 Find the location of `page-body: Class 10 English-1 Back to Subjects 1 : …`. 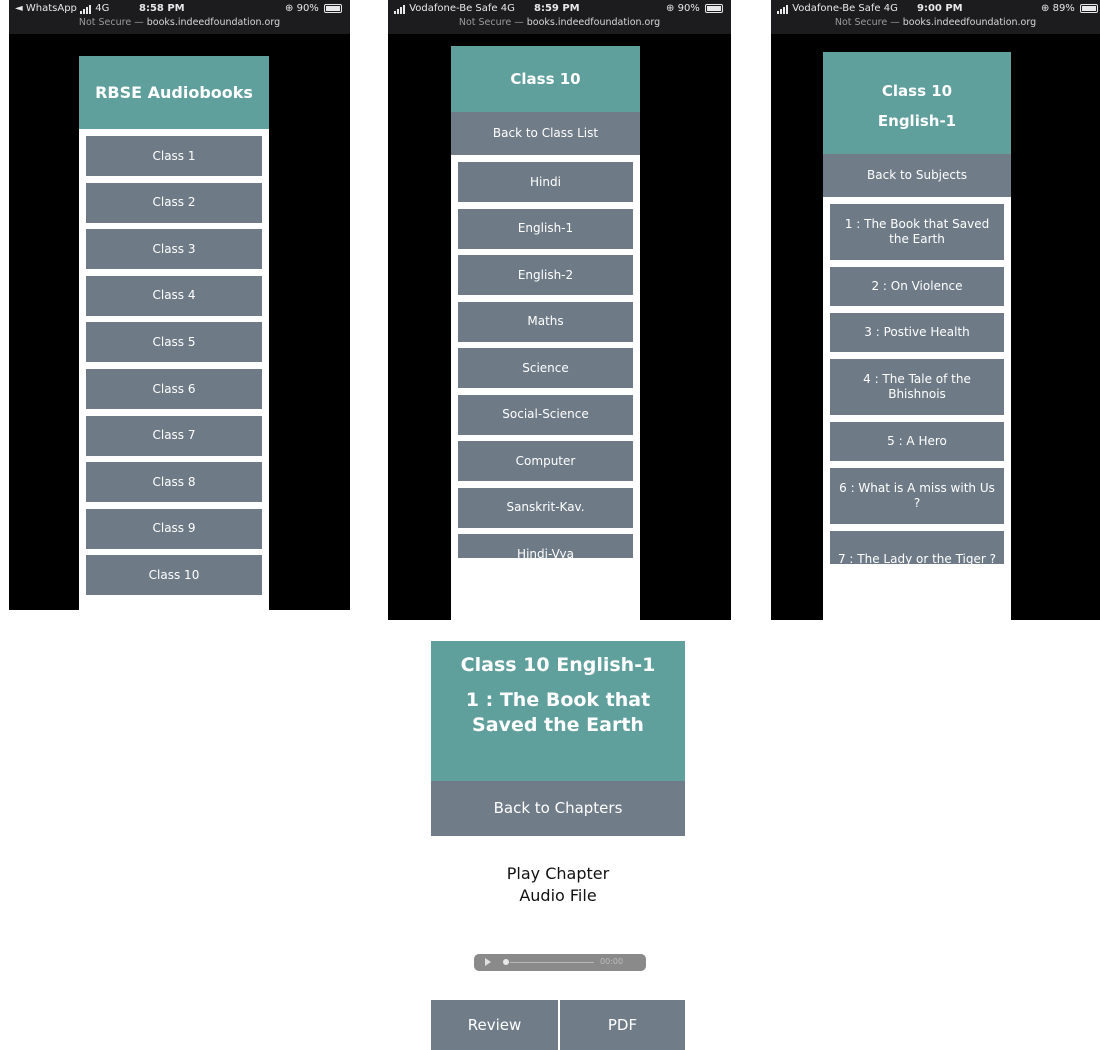

page-body: Class 10 English-1 Back to Subjects 1 : … is located at coordinates (917, 336).